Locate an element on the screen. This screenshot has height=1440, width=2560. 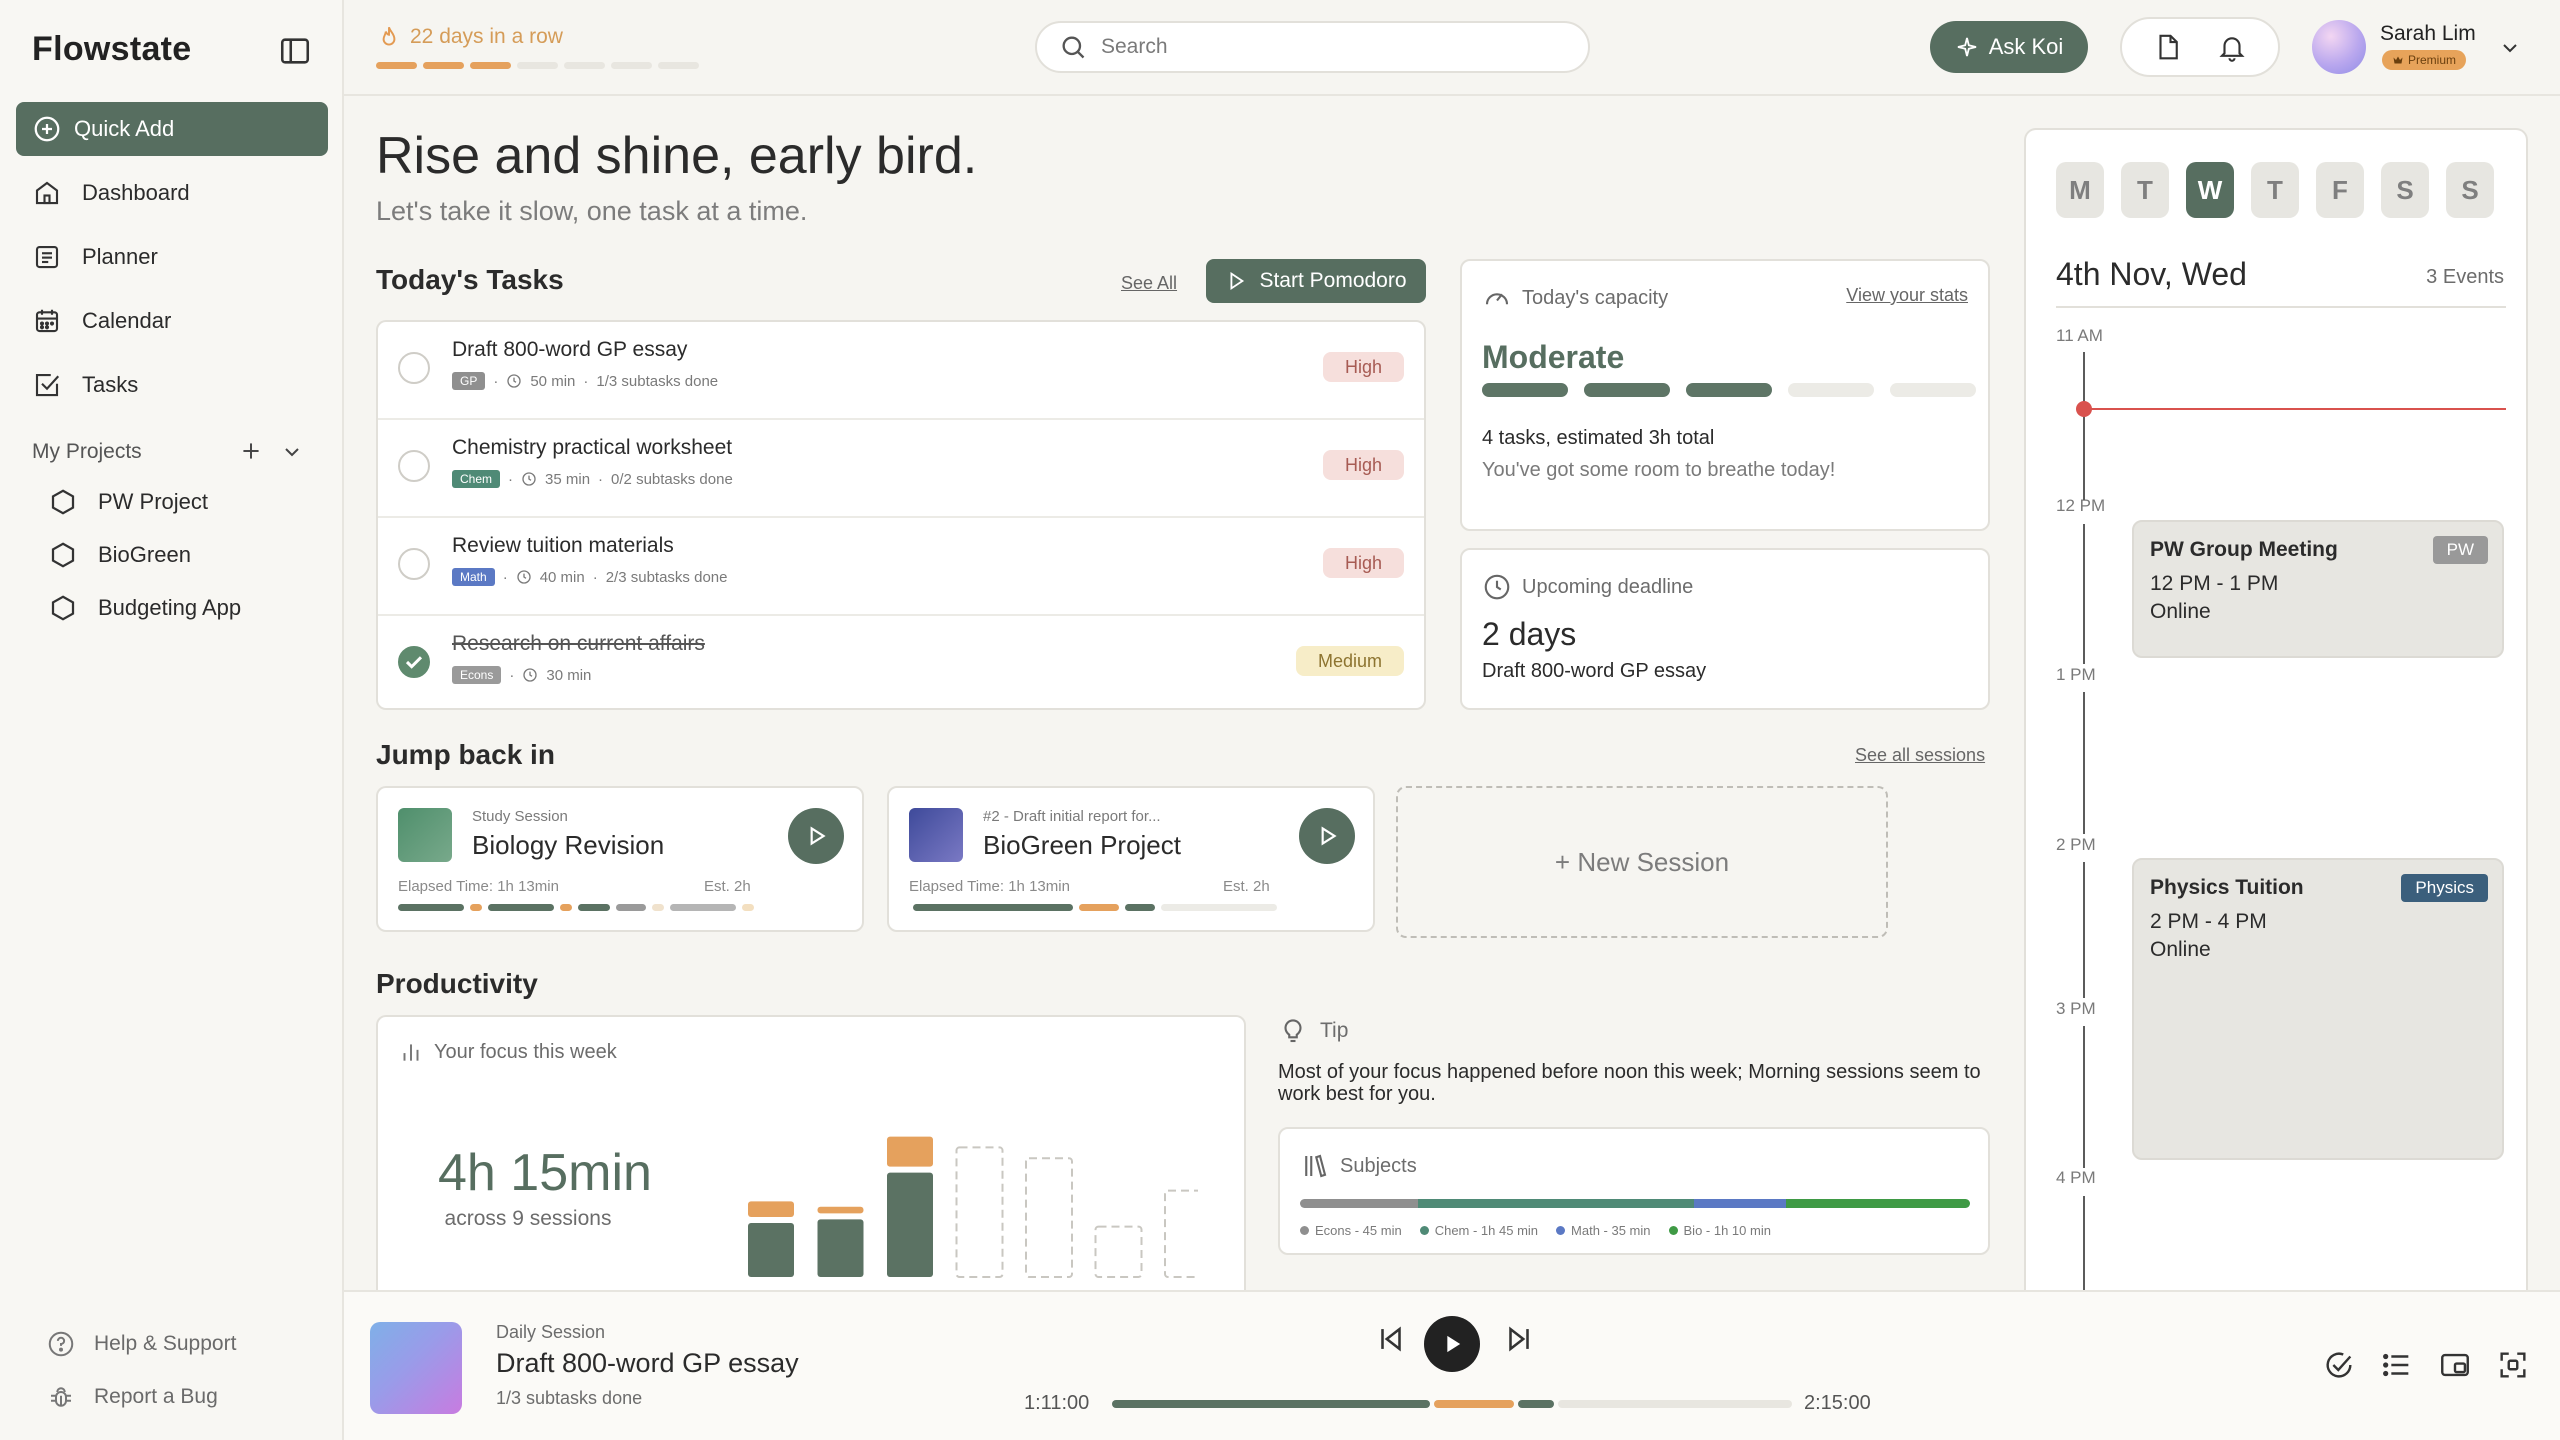
subject-segment is located at coordinates (1878, 1203).